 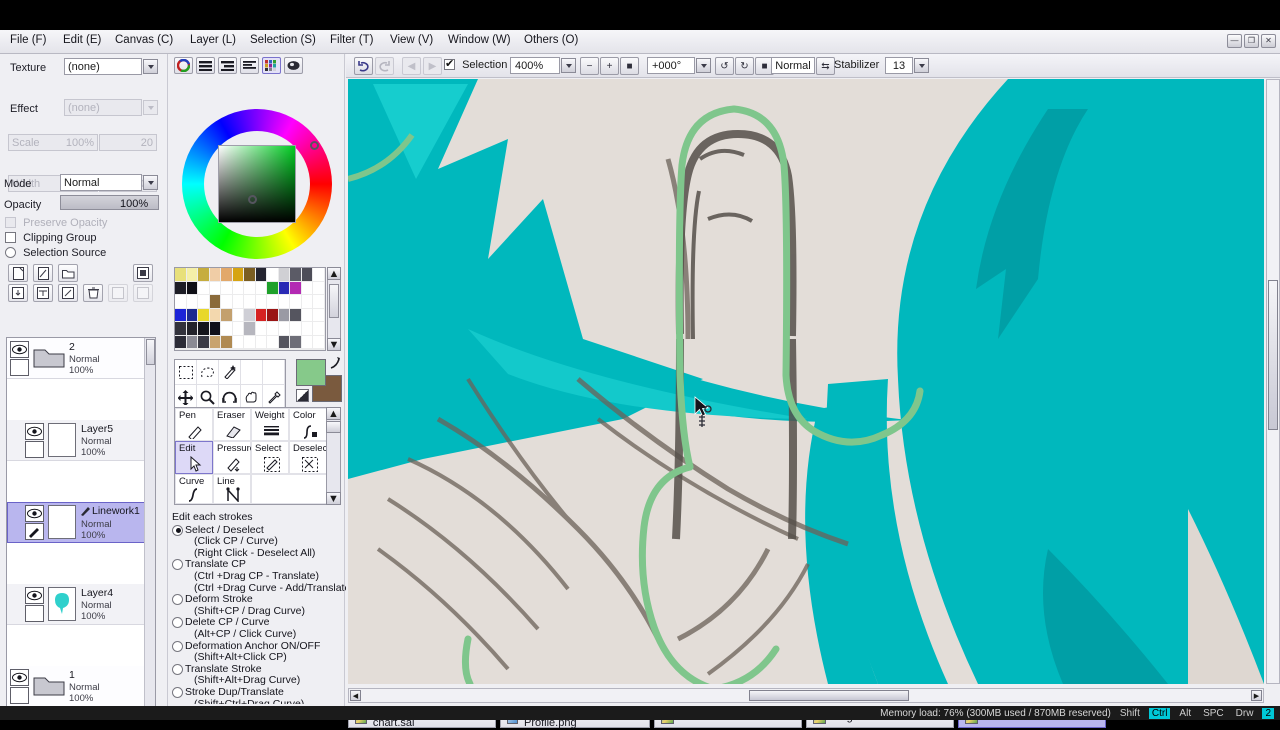 What do you see at coordinates (334, 344) in the screenshot?
I see `swatch-scroll-down-icon: ▼` at bounding box center [334, 344].